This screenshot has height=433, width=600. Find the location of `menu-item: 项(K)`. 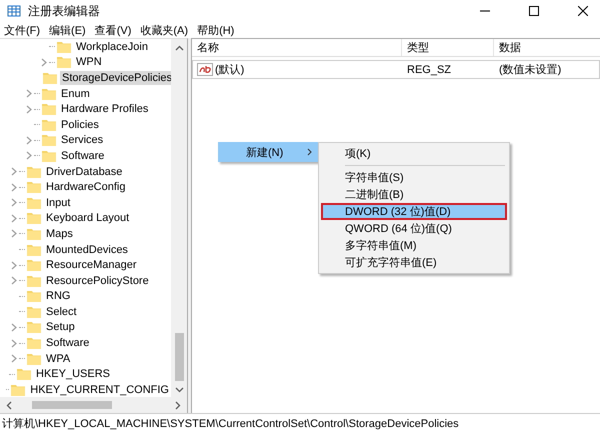

menu-item: 项(K) is located at coordinates (414, 153).